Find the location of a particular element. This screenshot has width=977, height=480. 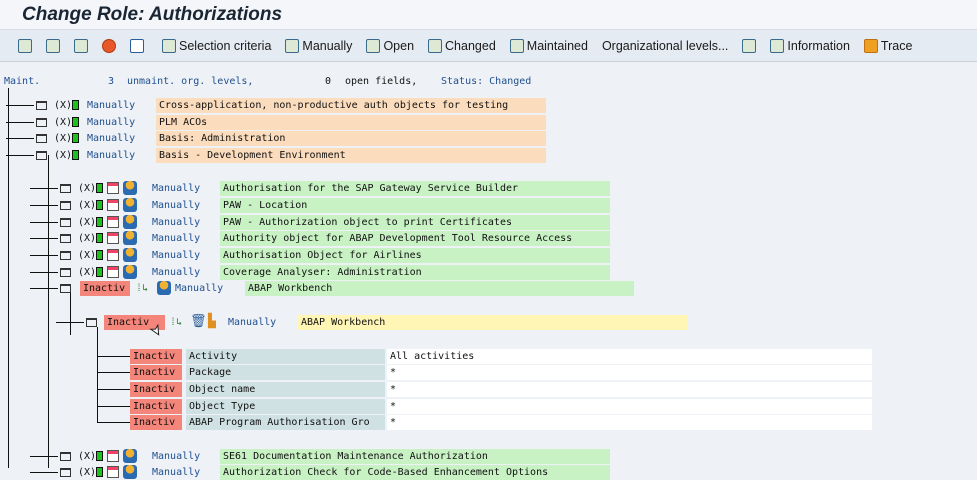

open-button: Open is located at coordinates (390, 46).